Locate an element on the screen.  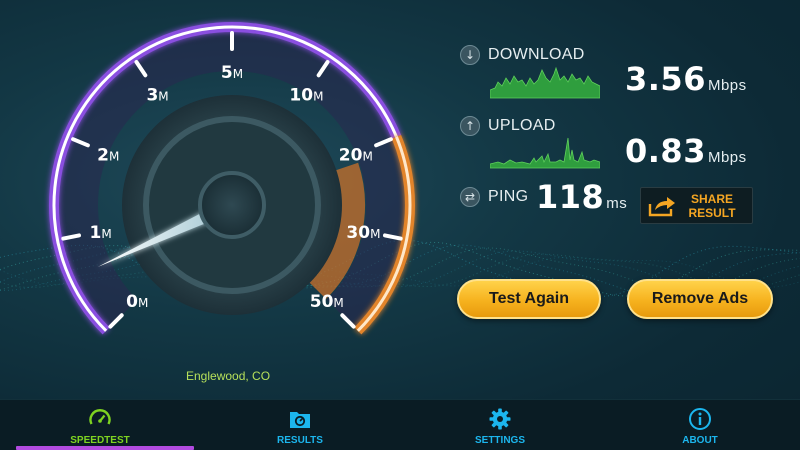
ping-value: 118 ms is located at coordinates (581, 197).